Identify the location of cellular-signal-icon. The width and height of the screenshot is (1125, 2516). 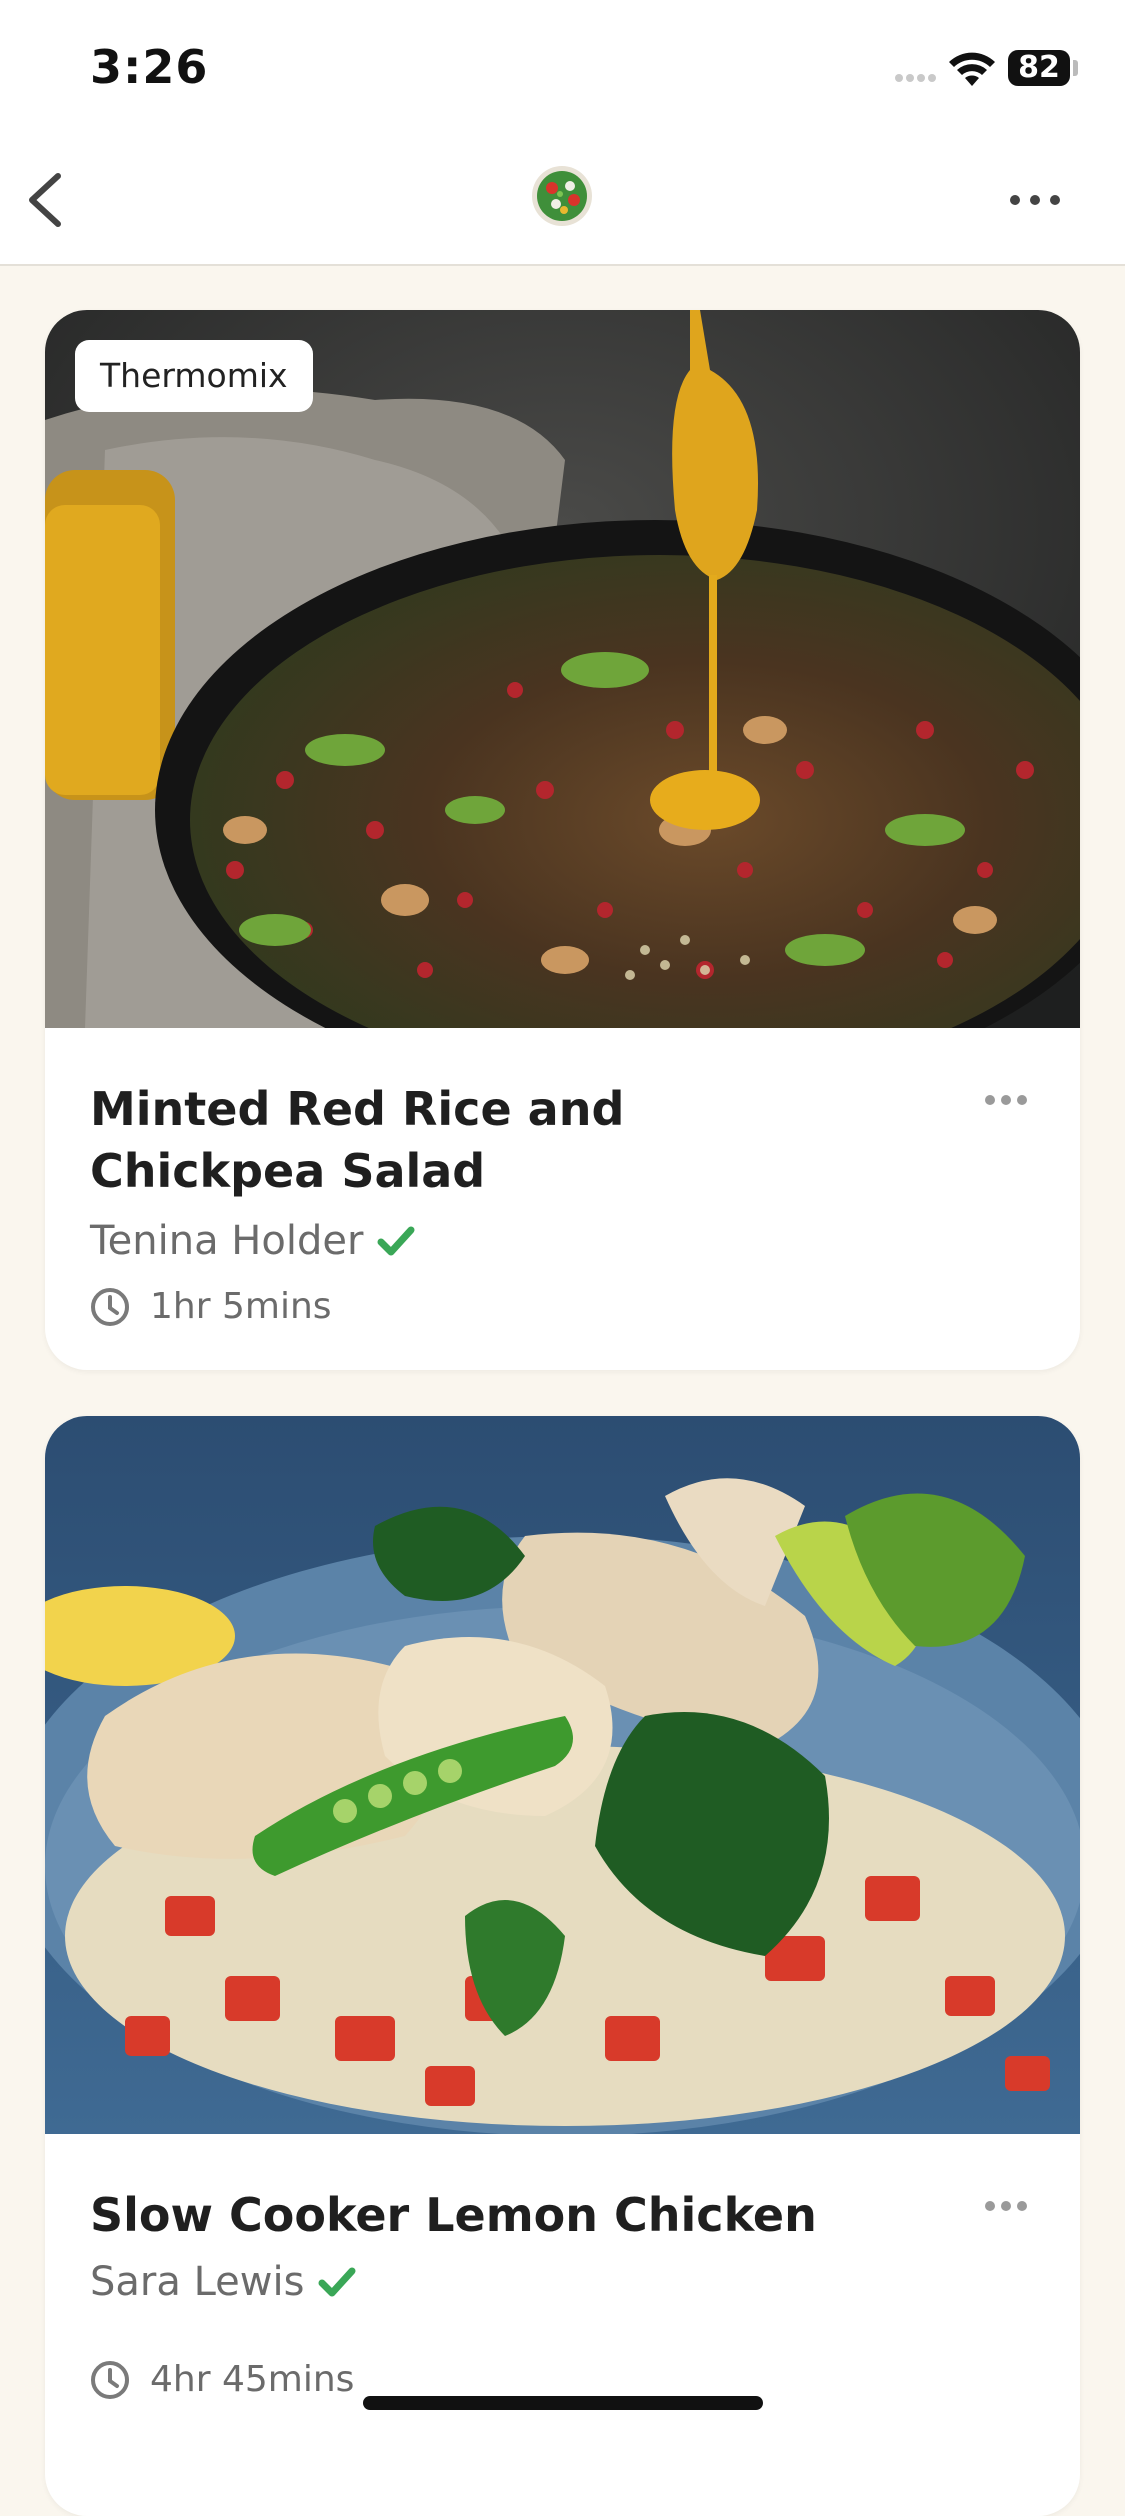
(915, 79).